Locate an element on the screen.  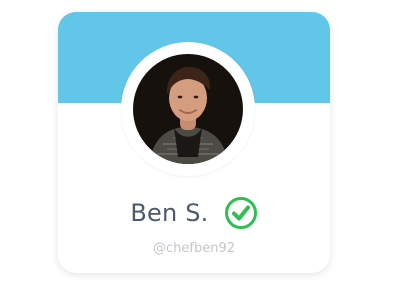
verified-check-icon is located at coordinates (241, 213).